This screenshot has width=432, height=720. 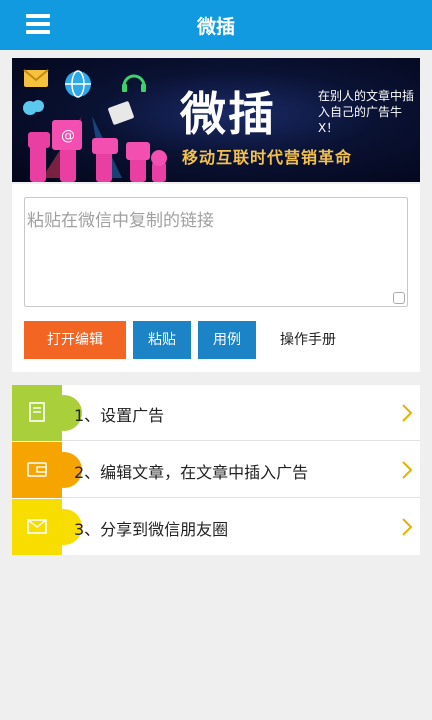 What do you see at coordinates (119, 415) in the screenshot?
I see `list-item-label: 1、设置广告` at bounding box center [119, 415].